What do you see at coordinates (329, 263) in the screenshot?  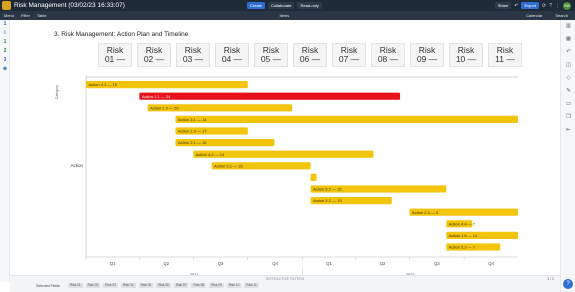 I see `x-tick-label: Q1` at bounding box center [329, 263].